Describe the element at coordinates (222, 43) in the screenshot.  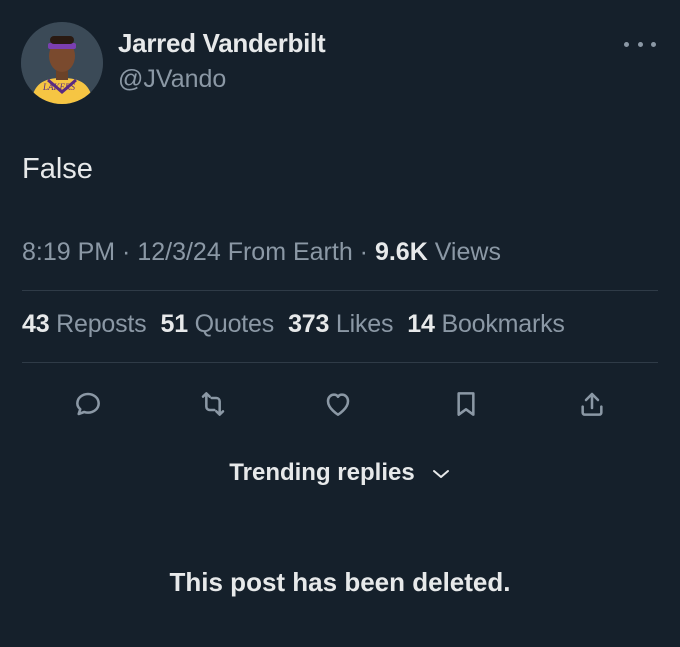
I see `author-display-name: Jarred Vanderbilt` at that location.